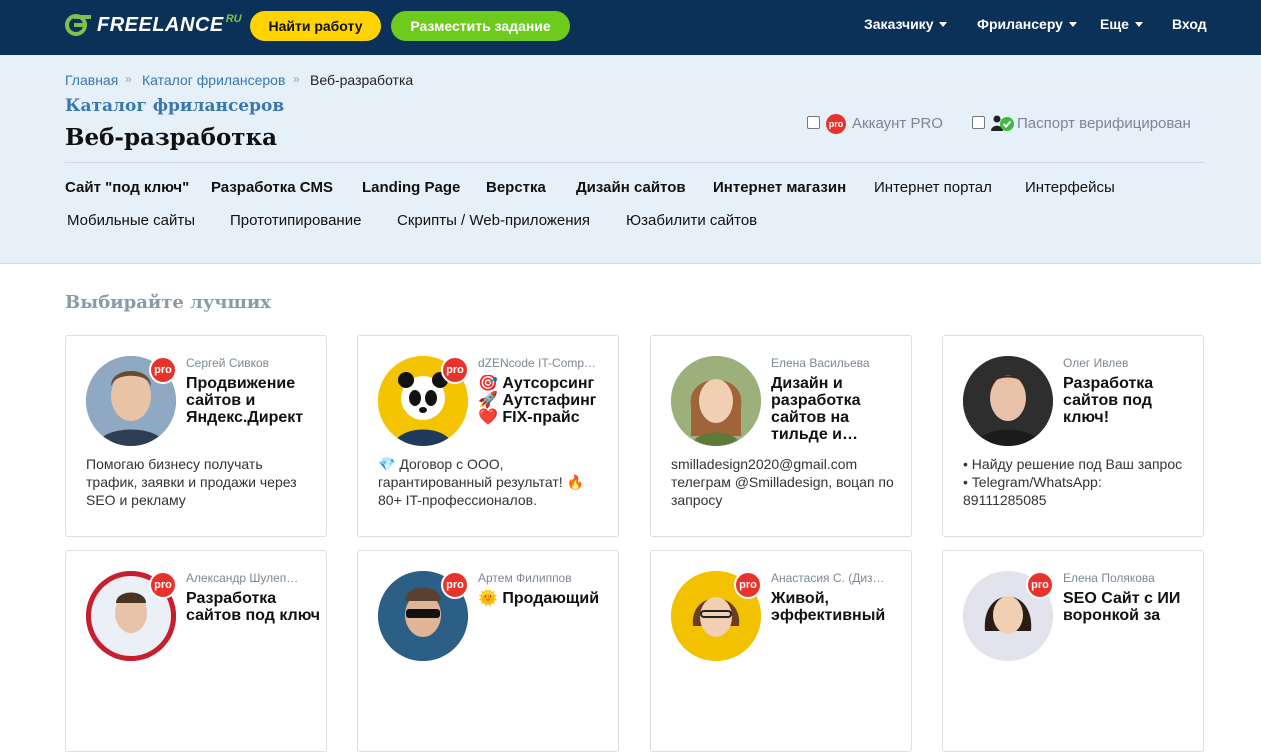 Image resolution: width=1261 pixels, height=752 pixels. What do you see at coordinates (272, 187) in the screenshot?
I see `spec-cms: Разработка CMS` at bounding box center [272, 187].